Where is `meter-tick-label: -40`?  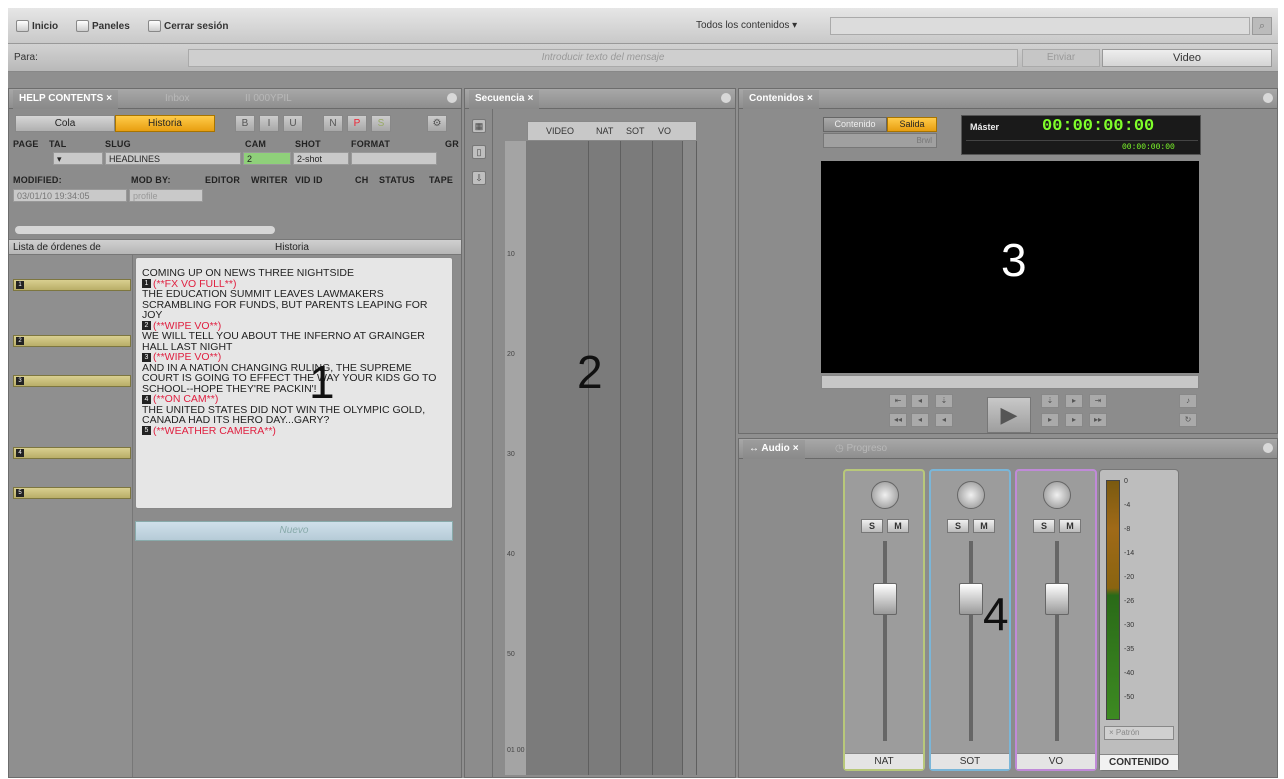
meter-tick-label: -40 is located at coordinates (1129, 673).